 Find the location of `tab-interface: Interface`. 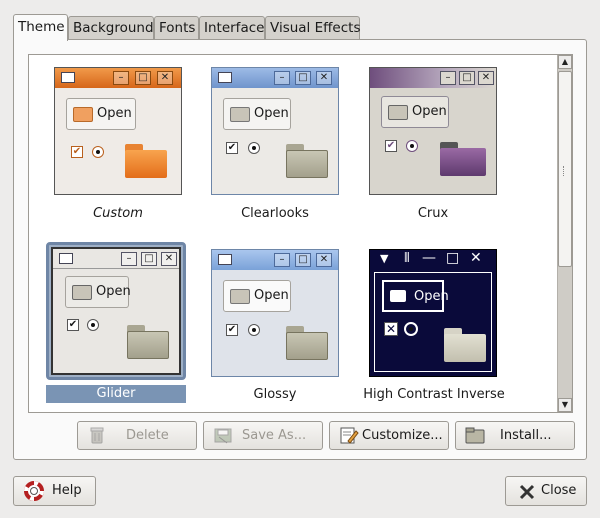

tab-interface: Interface is located at coordinates (232, 28).